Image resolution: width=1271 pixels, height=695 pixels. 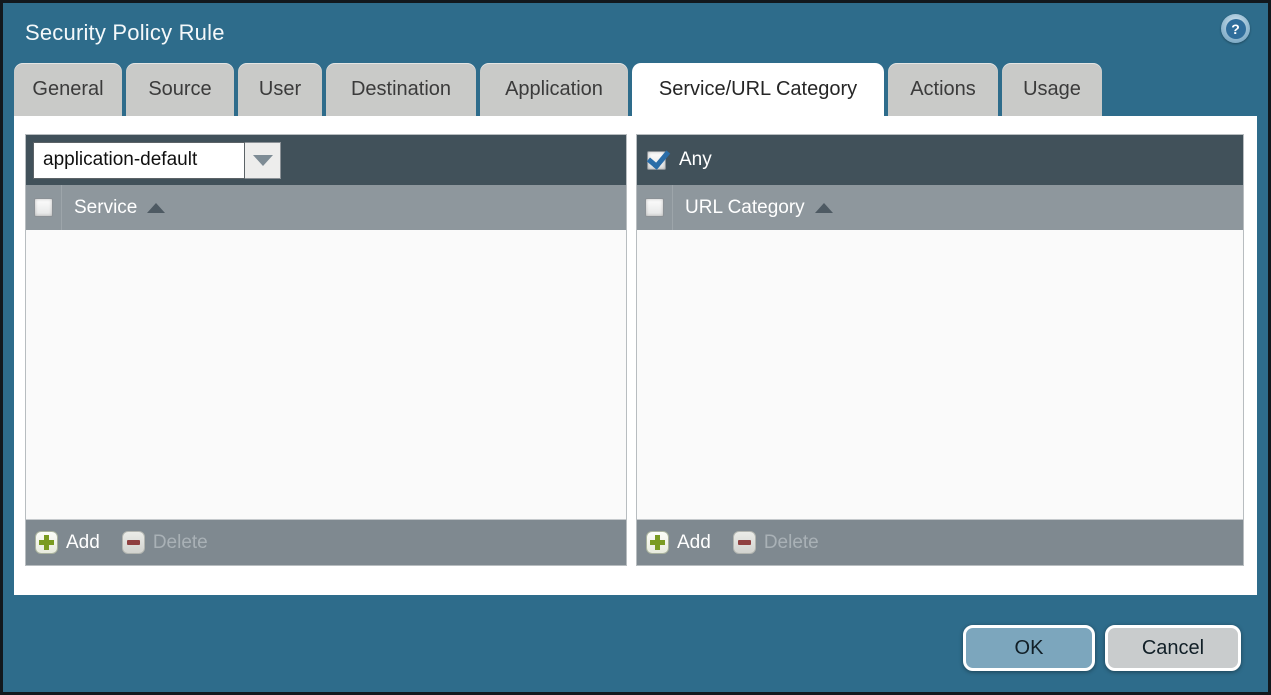 What do you see at coordinates (940, 207) in the screenshot?
I see `url-category-table-header: URL Category` at bounding box center [940, 207].